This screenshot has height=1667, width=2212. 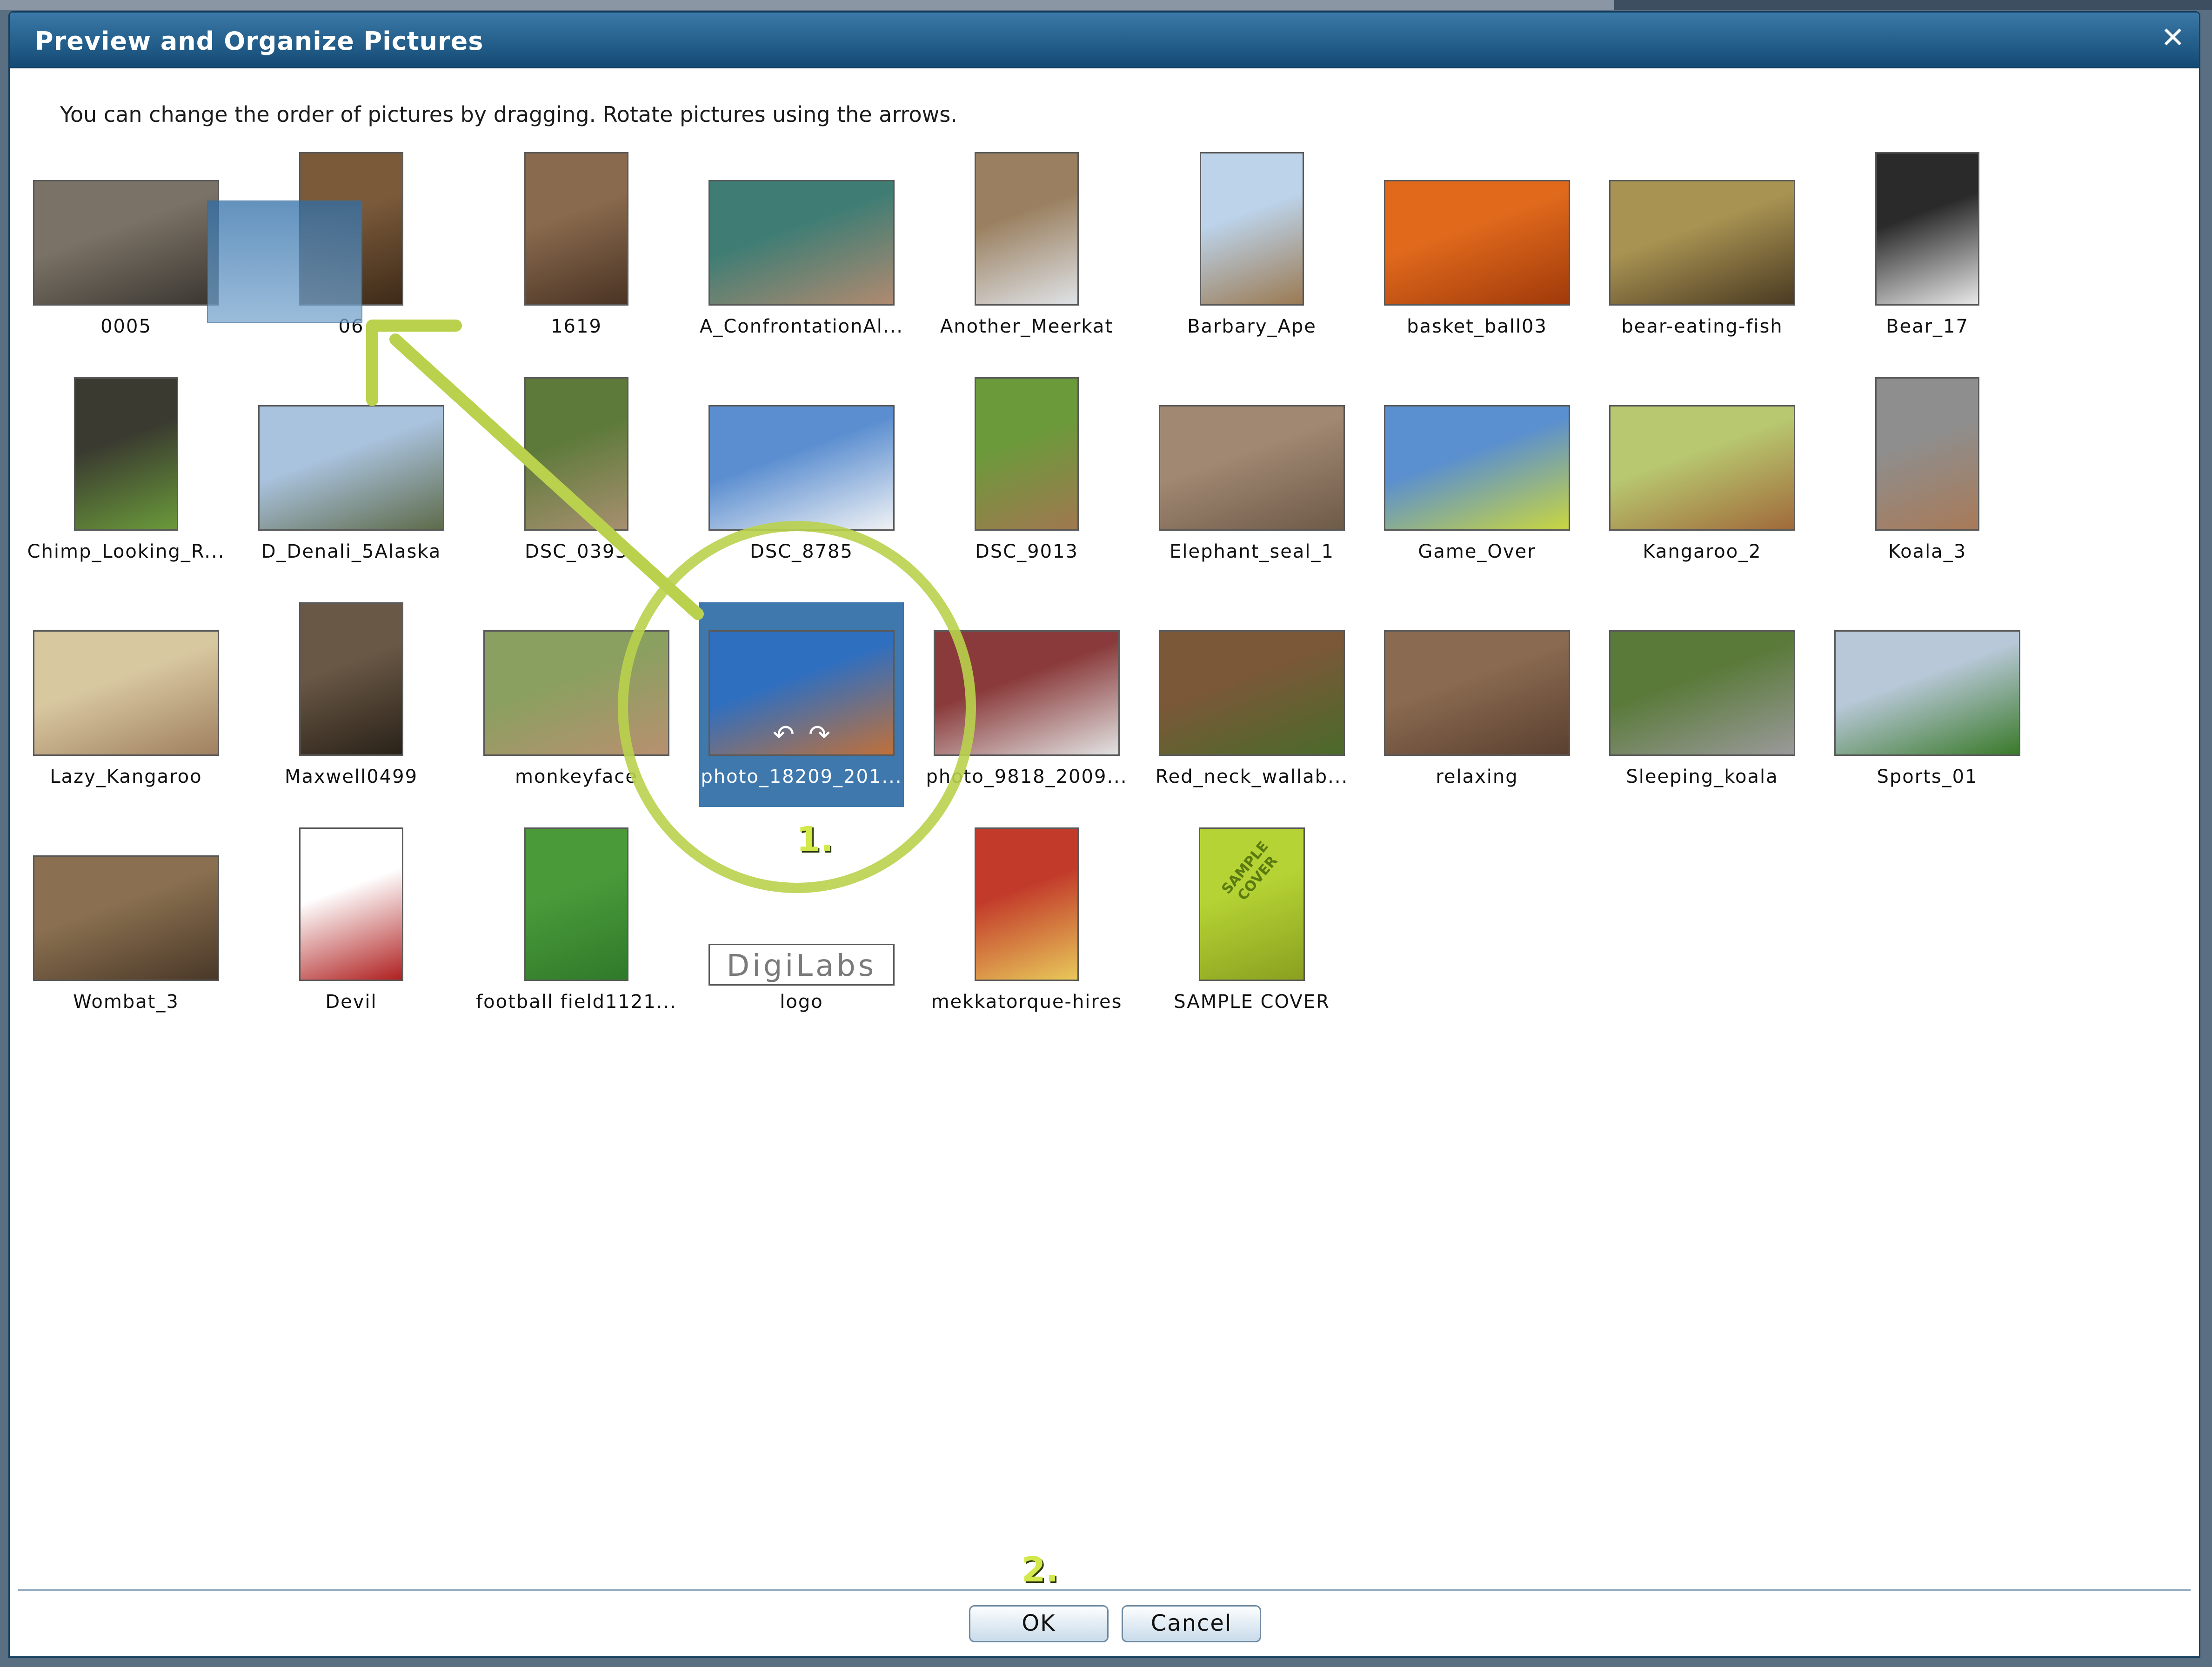 What do you see at coordinates (815, 840) in the screenshot?
I see `step-1-label: 1.` at bounding box center [815, 840].